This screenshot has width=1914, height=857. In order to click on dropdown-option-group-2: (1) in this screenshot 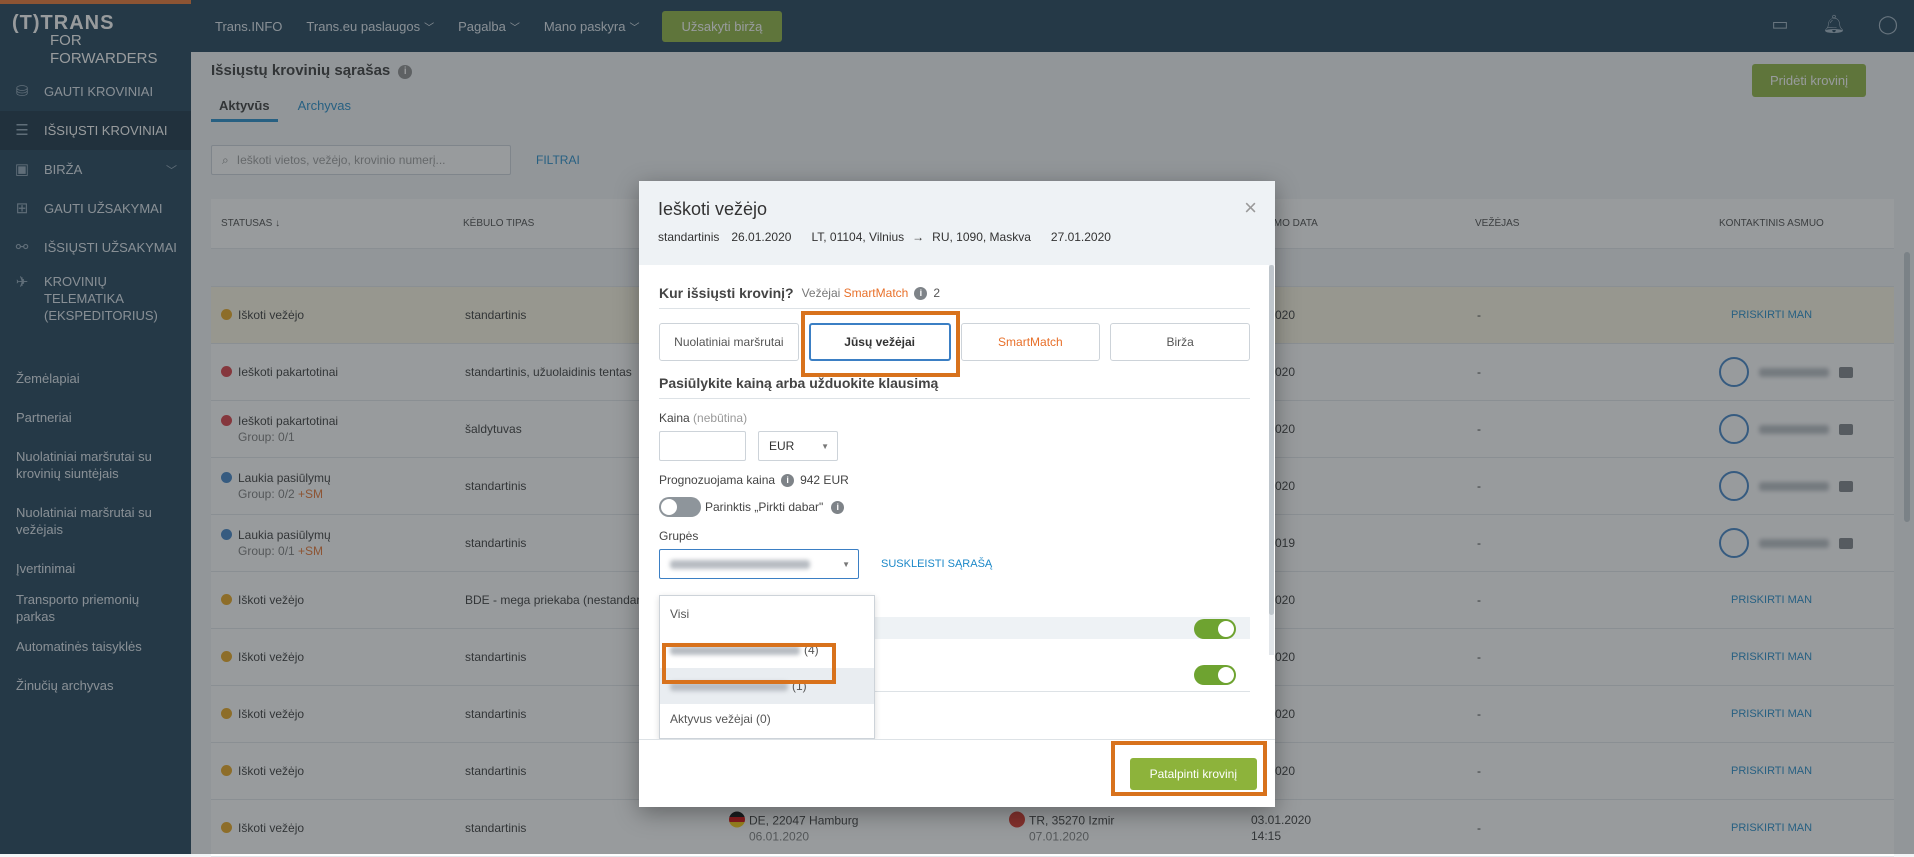, I will do `click(767, 686)`.